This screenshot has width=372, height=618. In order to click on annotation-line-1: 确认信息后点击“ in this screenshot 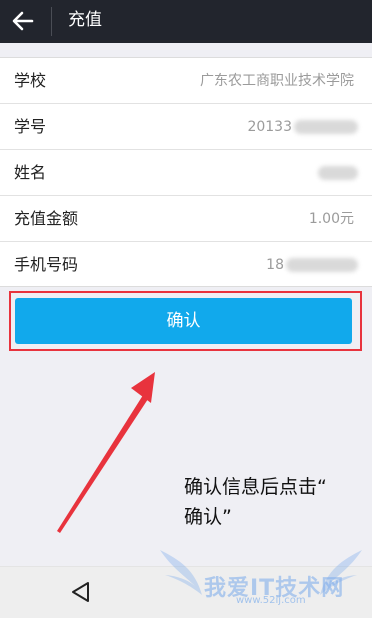, I will do `click(255, 487)`.